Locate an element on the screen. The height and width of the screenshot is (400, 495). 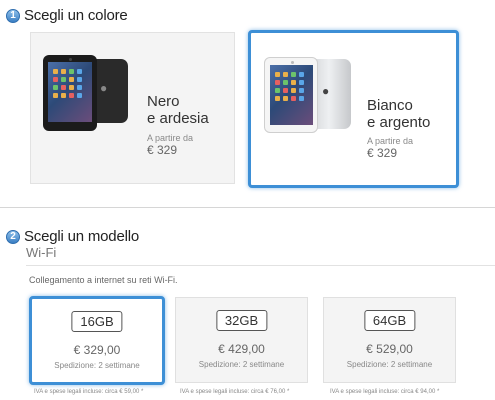
ipad-white-image is located at coordinates (291, 95).